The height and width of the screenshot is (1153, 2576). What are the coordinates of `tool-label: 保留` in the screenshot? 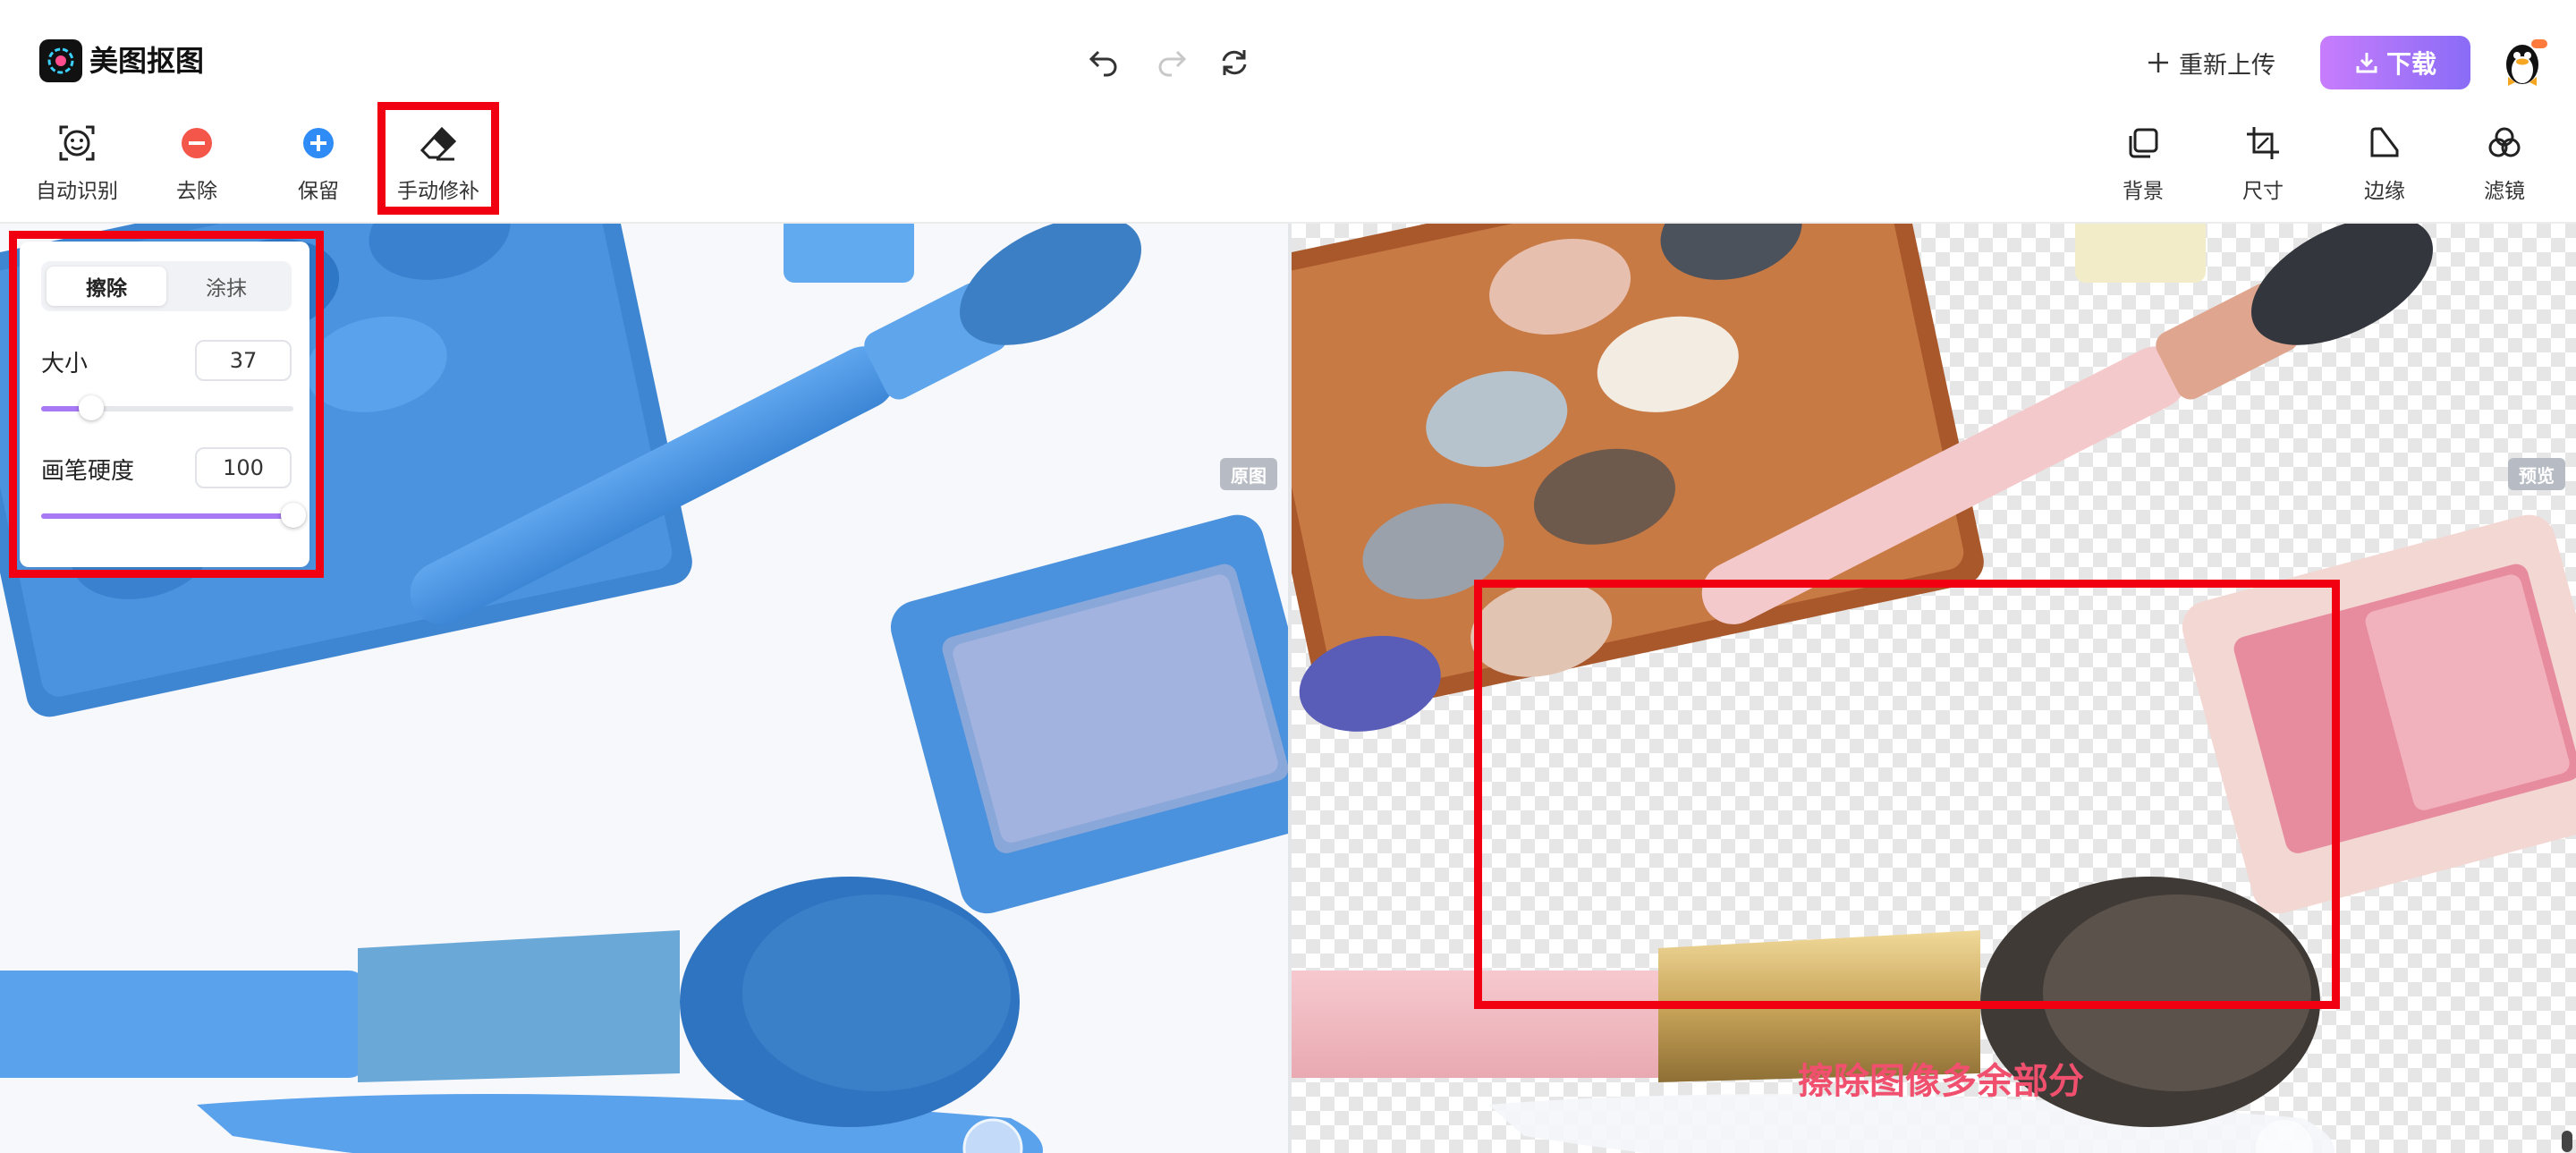 It's located at (318, 191).